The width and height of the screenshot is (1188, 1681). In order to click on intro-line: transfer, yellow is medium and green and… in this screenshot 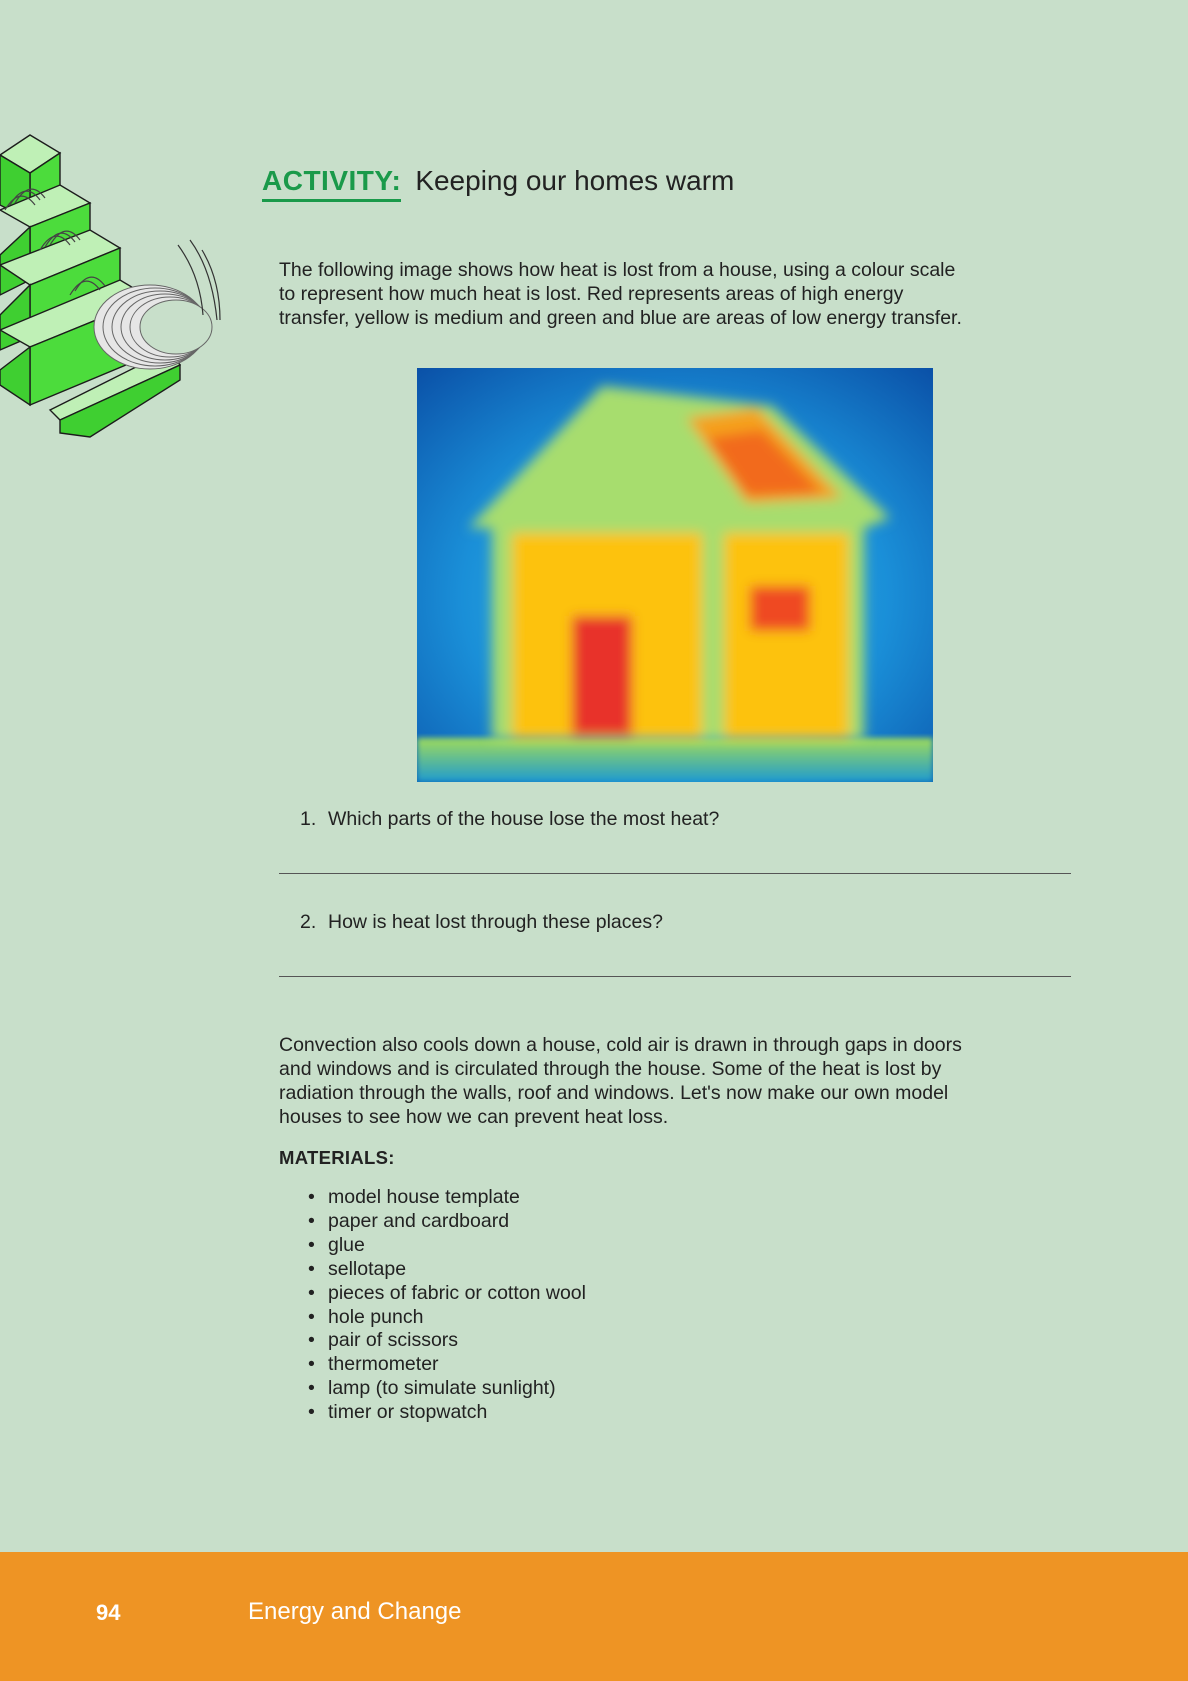, I will do `click(620, 318)`.